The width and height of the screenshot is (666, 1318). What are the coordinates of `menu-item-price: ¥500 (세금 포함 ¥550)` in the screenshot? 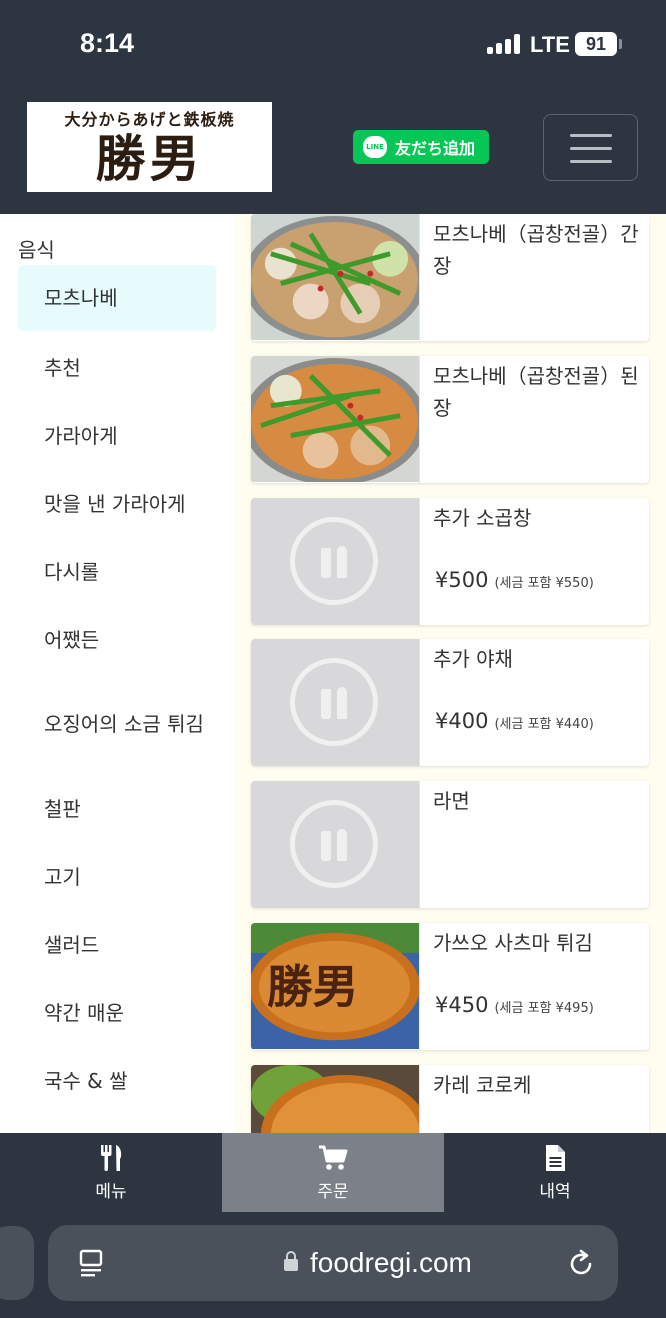 It's located at (514, 580).